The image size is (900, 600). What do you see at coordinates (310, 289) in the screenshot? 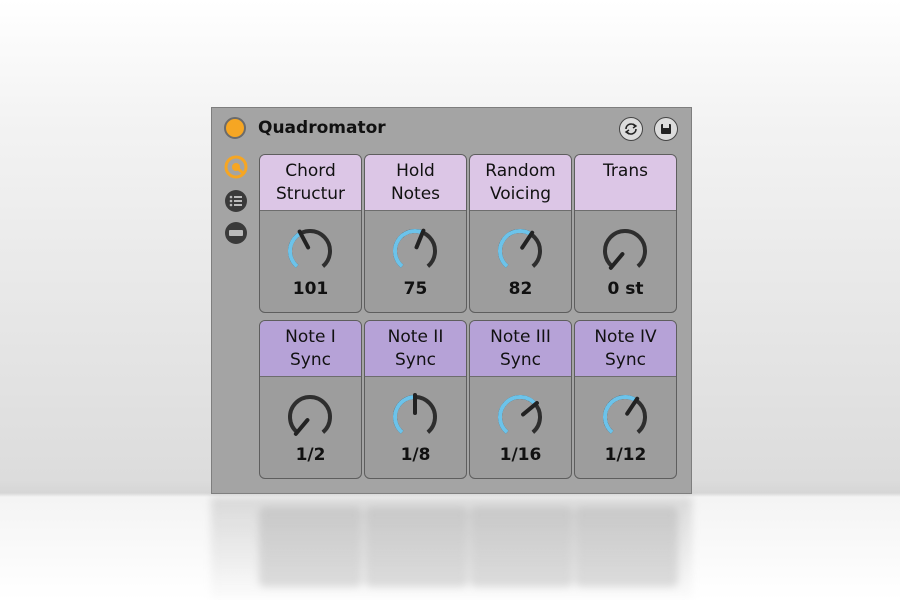
I see `macro-value: 101` at bounding box center [310, 289].